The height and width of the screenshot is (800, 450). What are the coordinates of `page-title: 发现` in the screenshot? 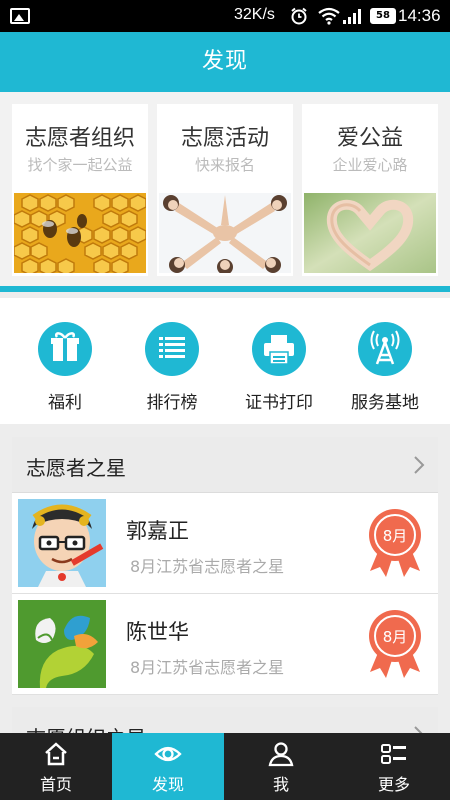 It's located at (224, 61).